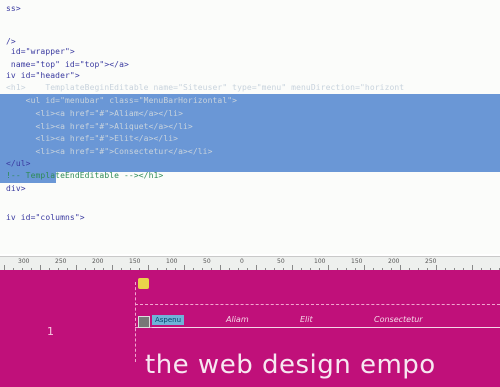 Image resolution: width=500 pixels, height=387 pixels. Describe the element at coordinates (319, 321) in the screenshot. I see `menu-bar: Aspenu Aliam Elit Consectetur` at that location.